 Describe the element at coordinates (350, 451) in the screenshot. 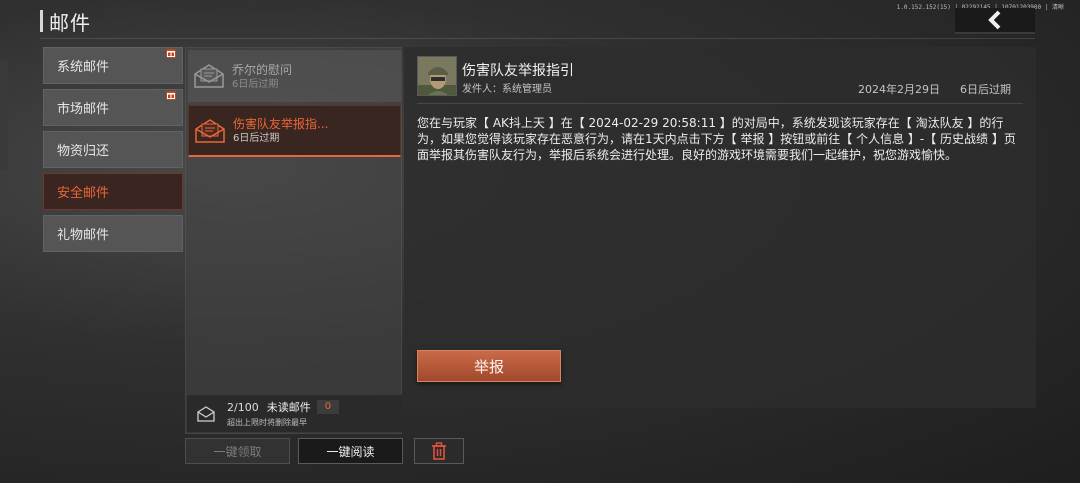

I see `read-all-button: 一键阅读` at that location.